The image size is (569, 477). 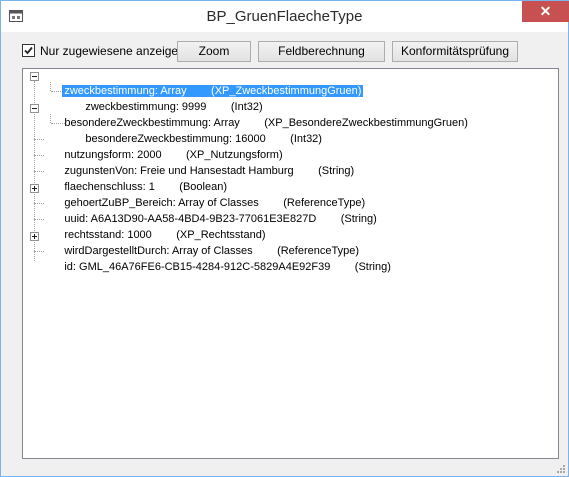 I want to click on assigned-only-label: Nur zugewiesene anzeigen, so click(x=112, y=50).